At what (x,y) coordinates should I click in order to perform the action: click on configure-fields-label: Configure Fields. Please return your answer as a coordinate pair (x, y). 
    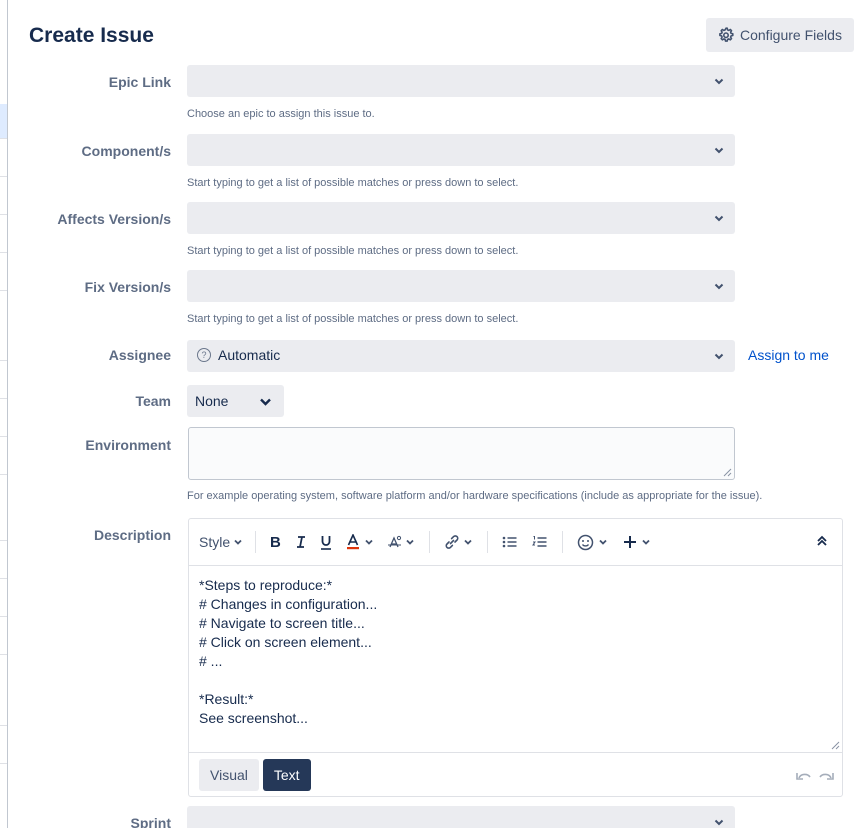
    Looking at the image, I should click on (791, 35).